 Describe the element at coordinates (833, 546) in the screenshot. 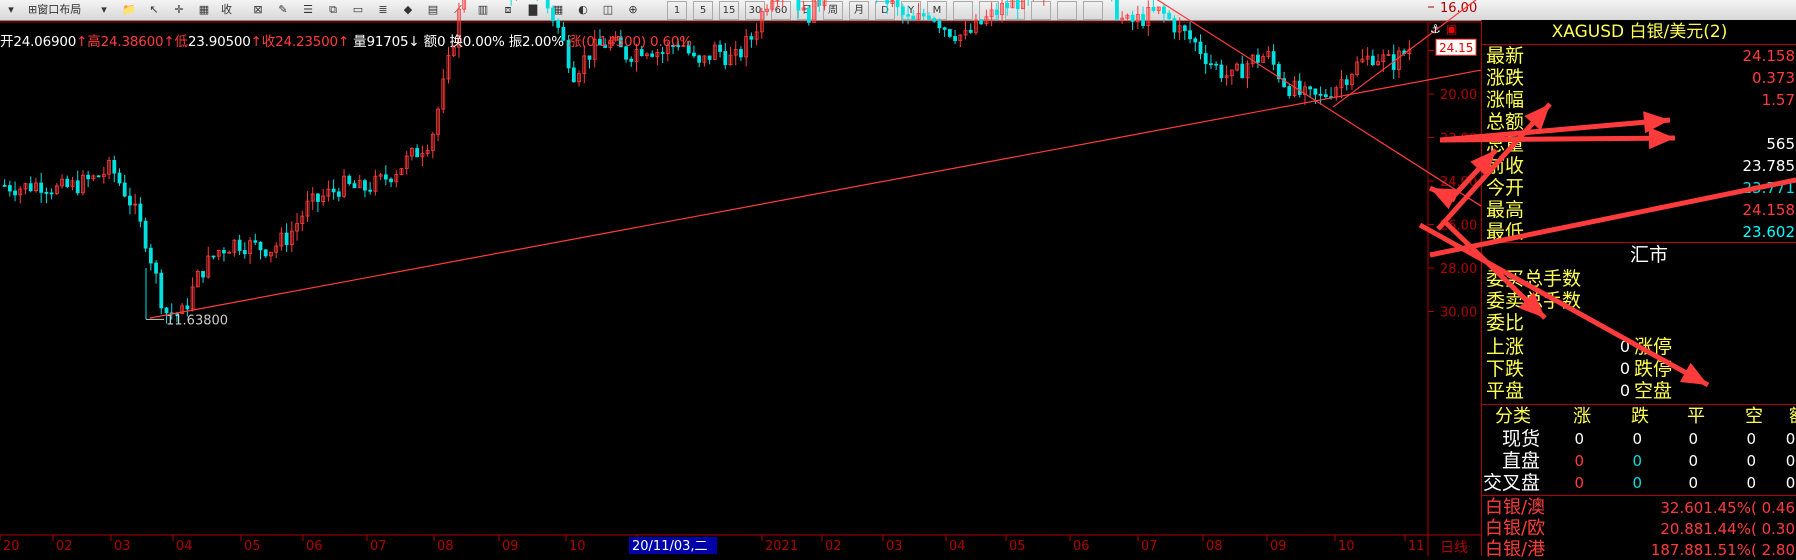

I see `x-tick-label: 02` at that location.